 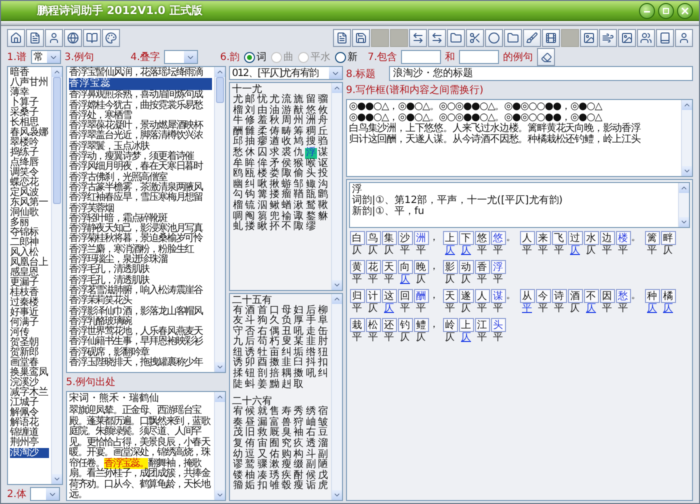 I want to click on rhyme-character: 岫, so click(x=310, y=423).